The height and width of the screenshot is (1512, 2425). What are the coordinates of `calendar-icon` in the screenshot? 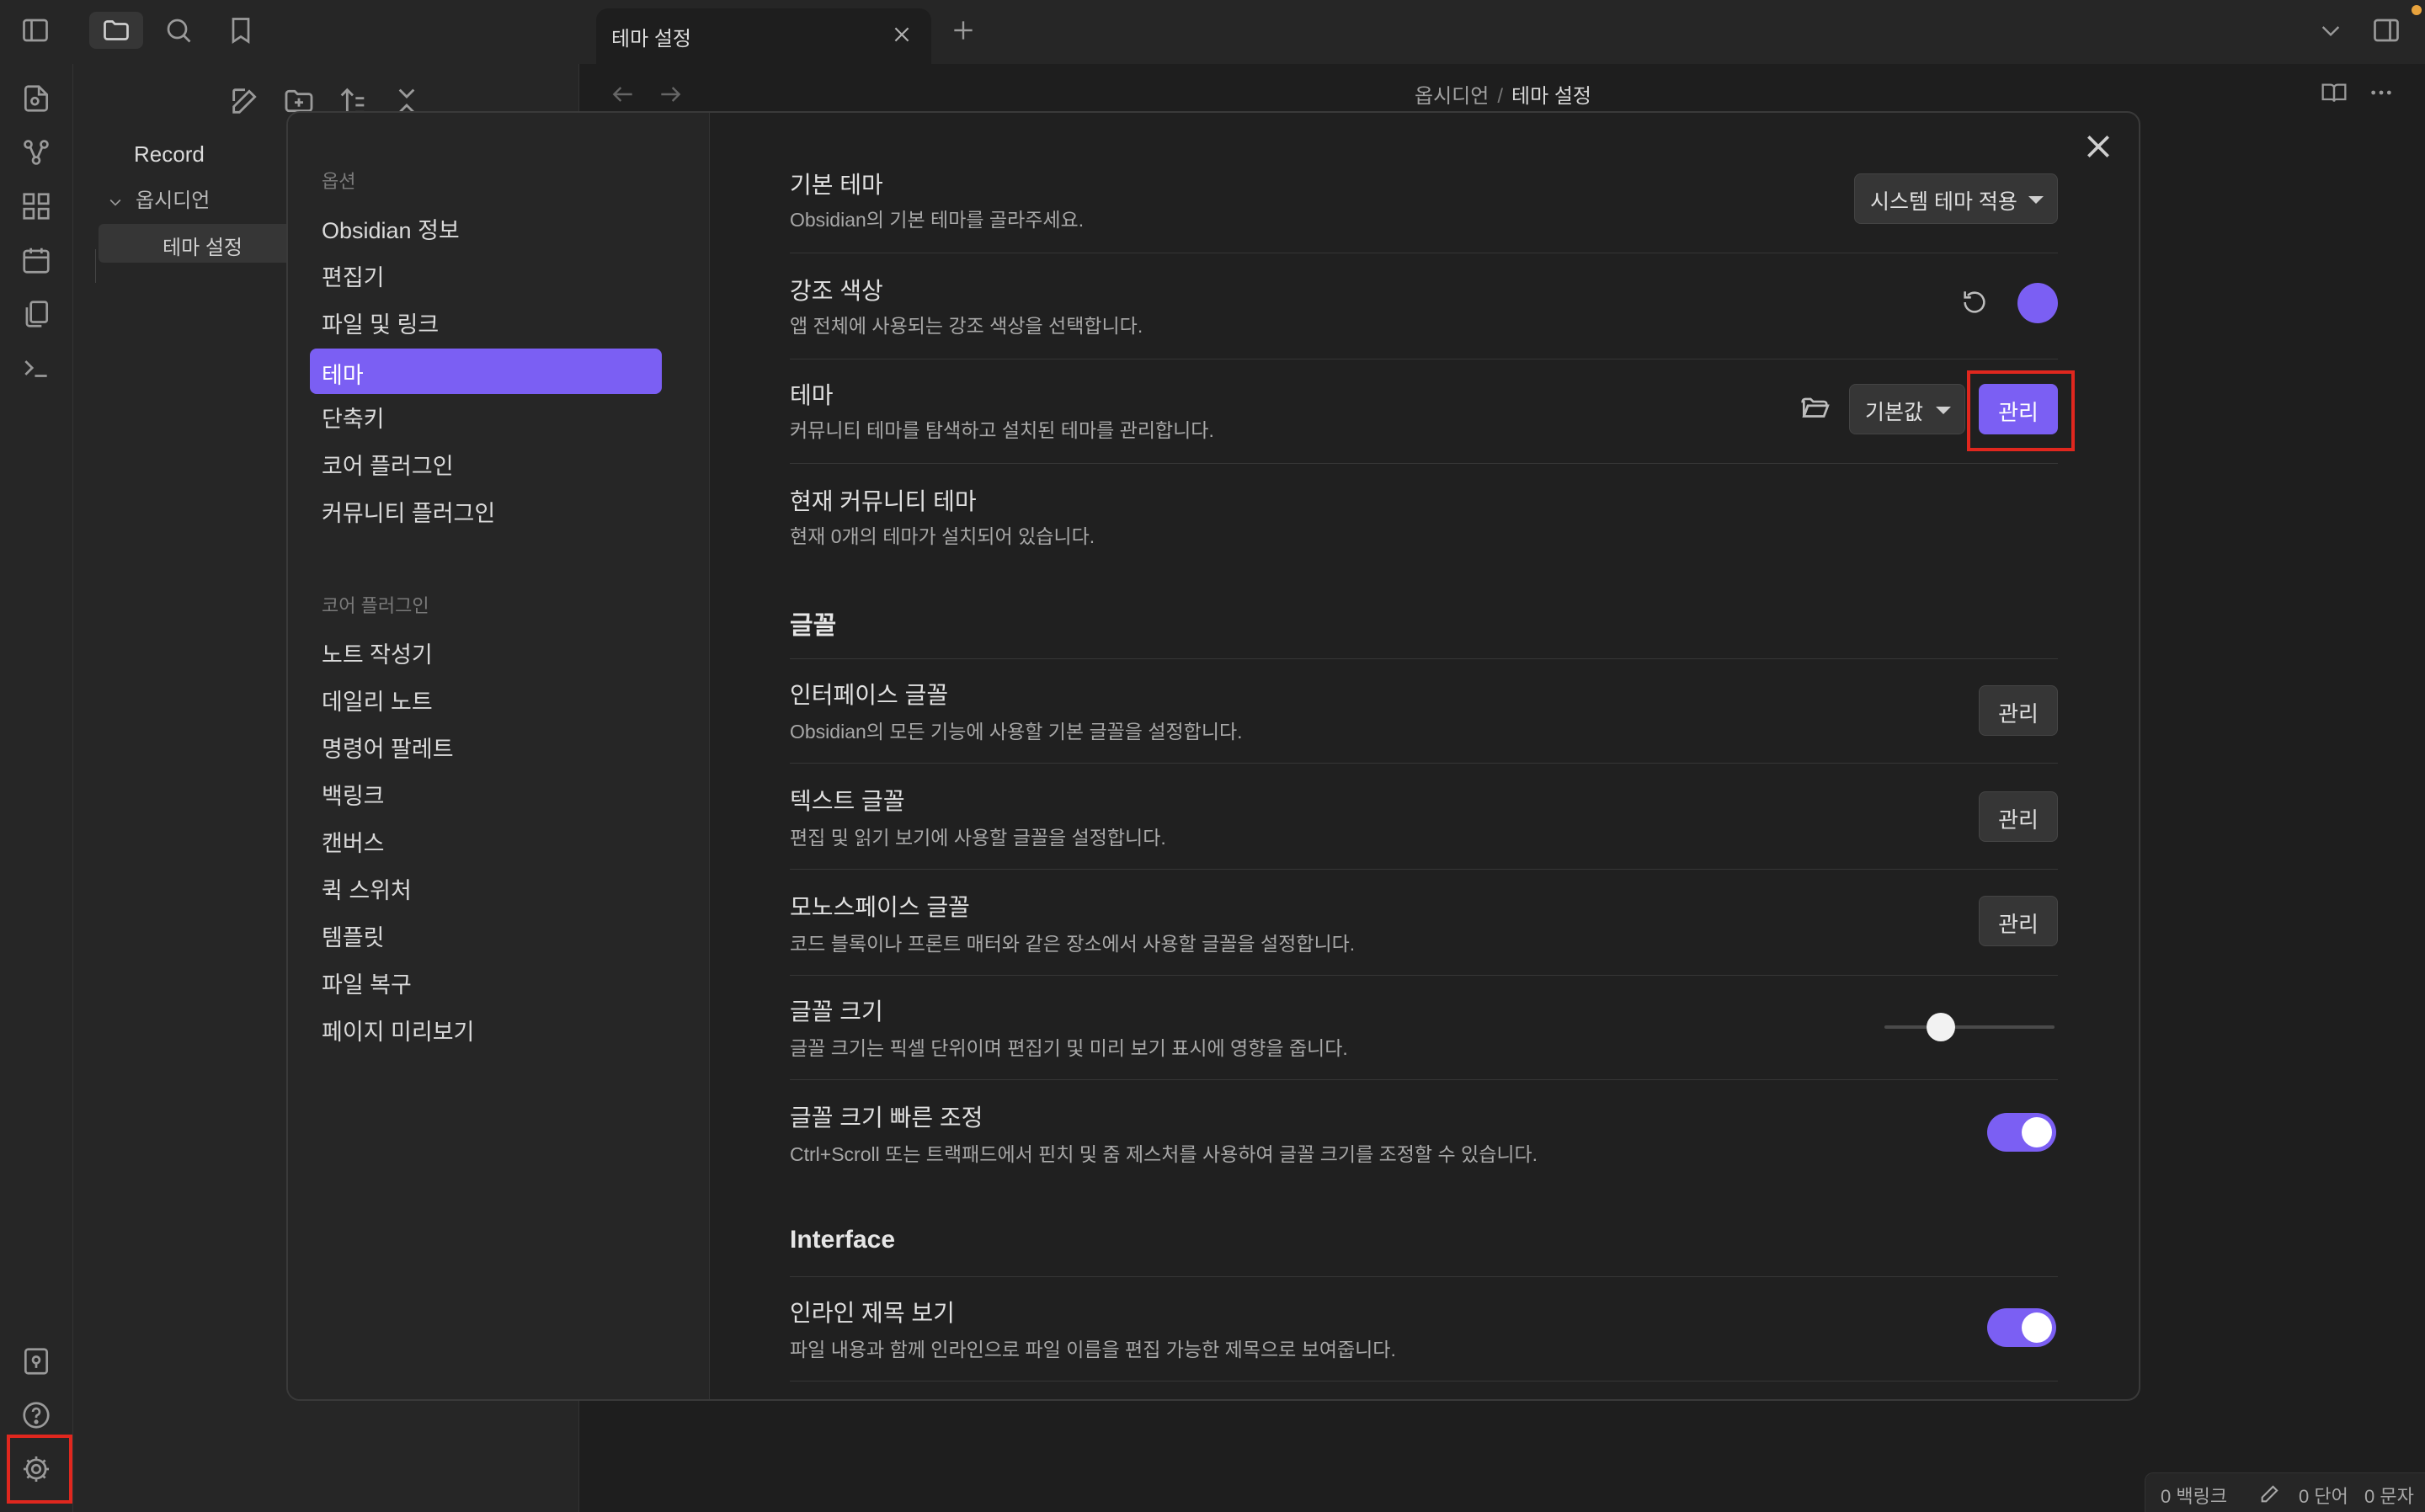 It's located at (36, 260).